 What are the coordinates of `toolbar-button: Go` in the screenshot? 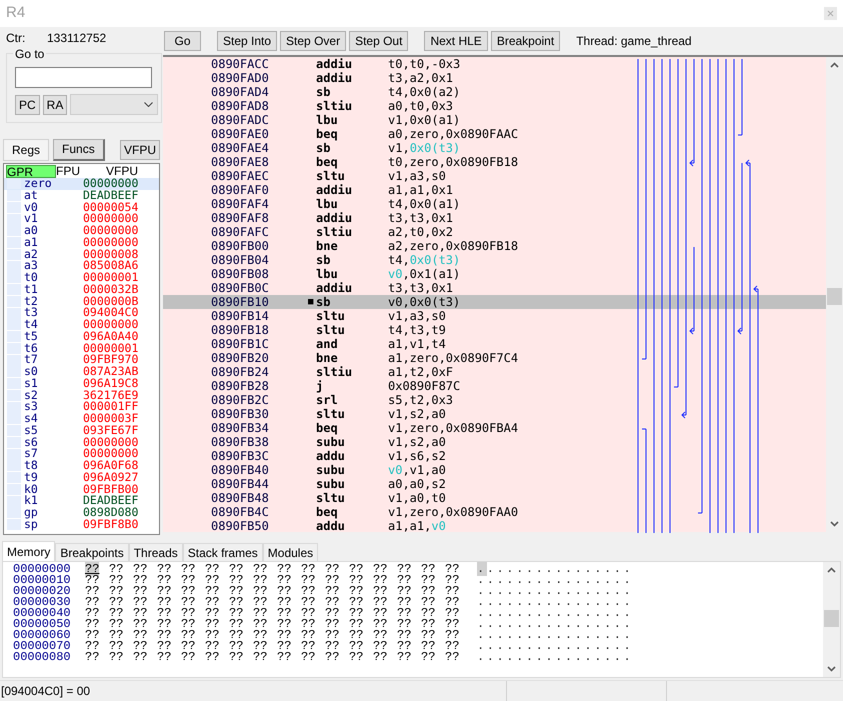 It's located at (182, 40).